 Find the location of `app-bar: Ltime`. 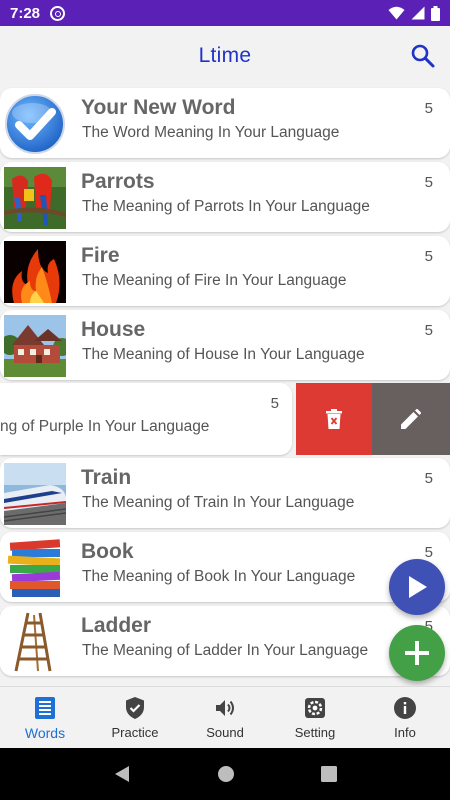

app-bar: Ltime is located at coordinates (225, 57).